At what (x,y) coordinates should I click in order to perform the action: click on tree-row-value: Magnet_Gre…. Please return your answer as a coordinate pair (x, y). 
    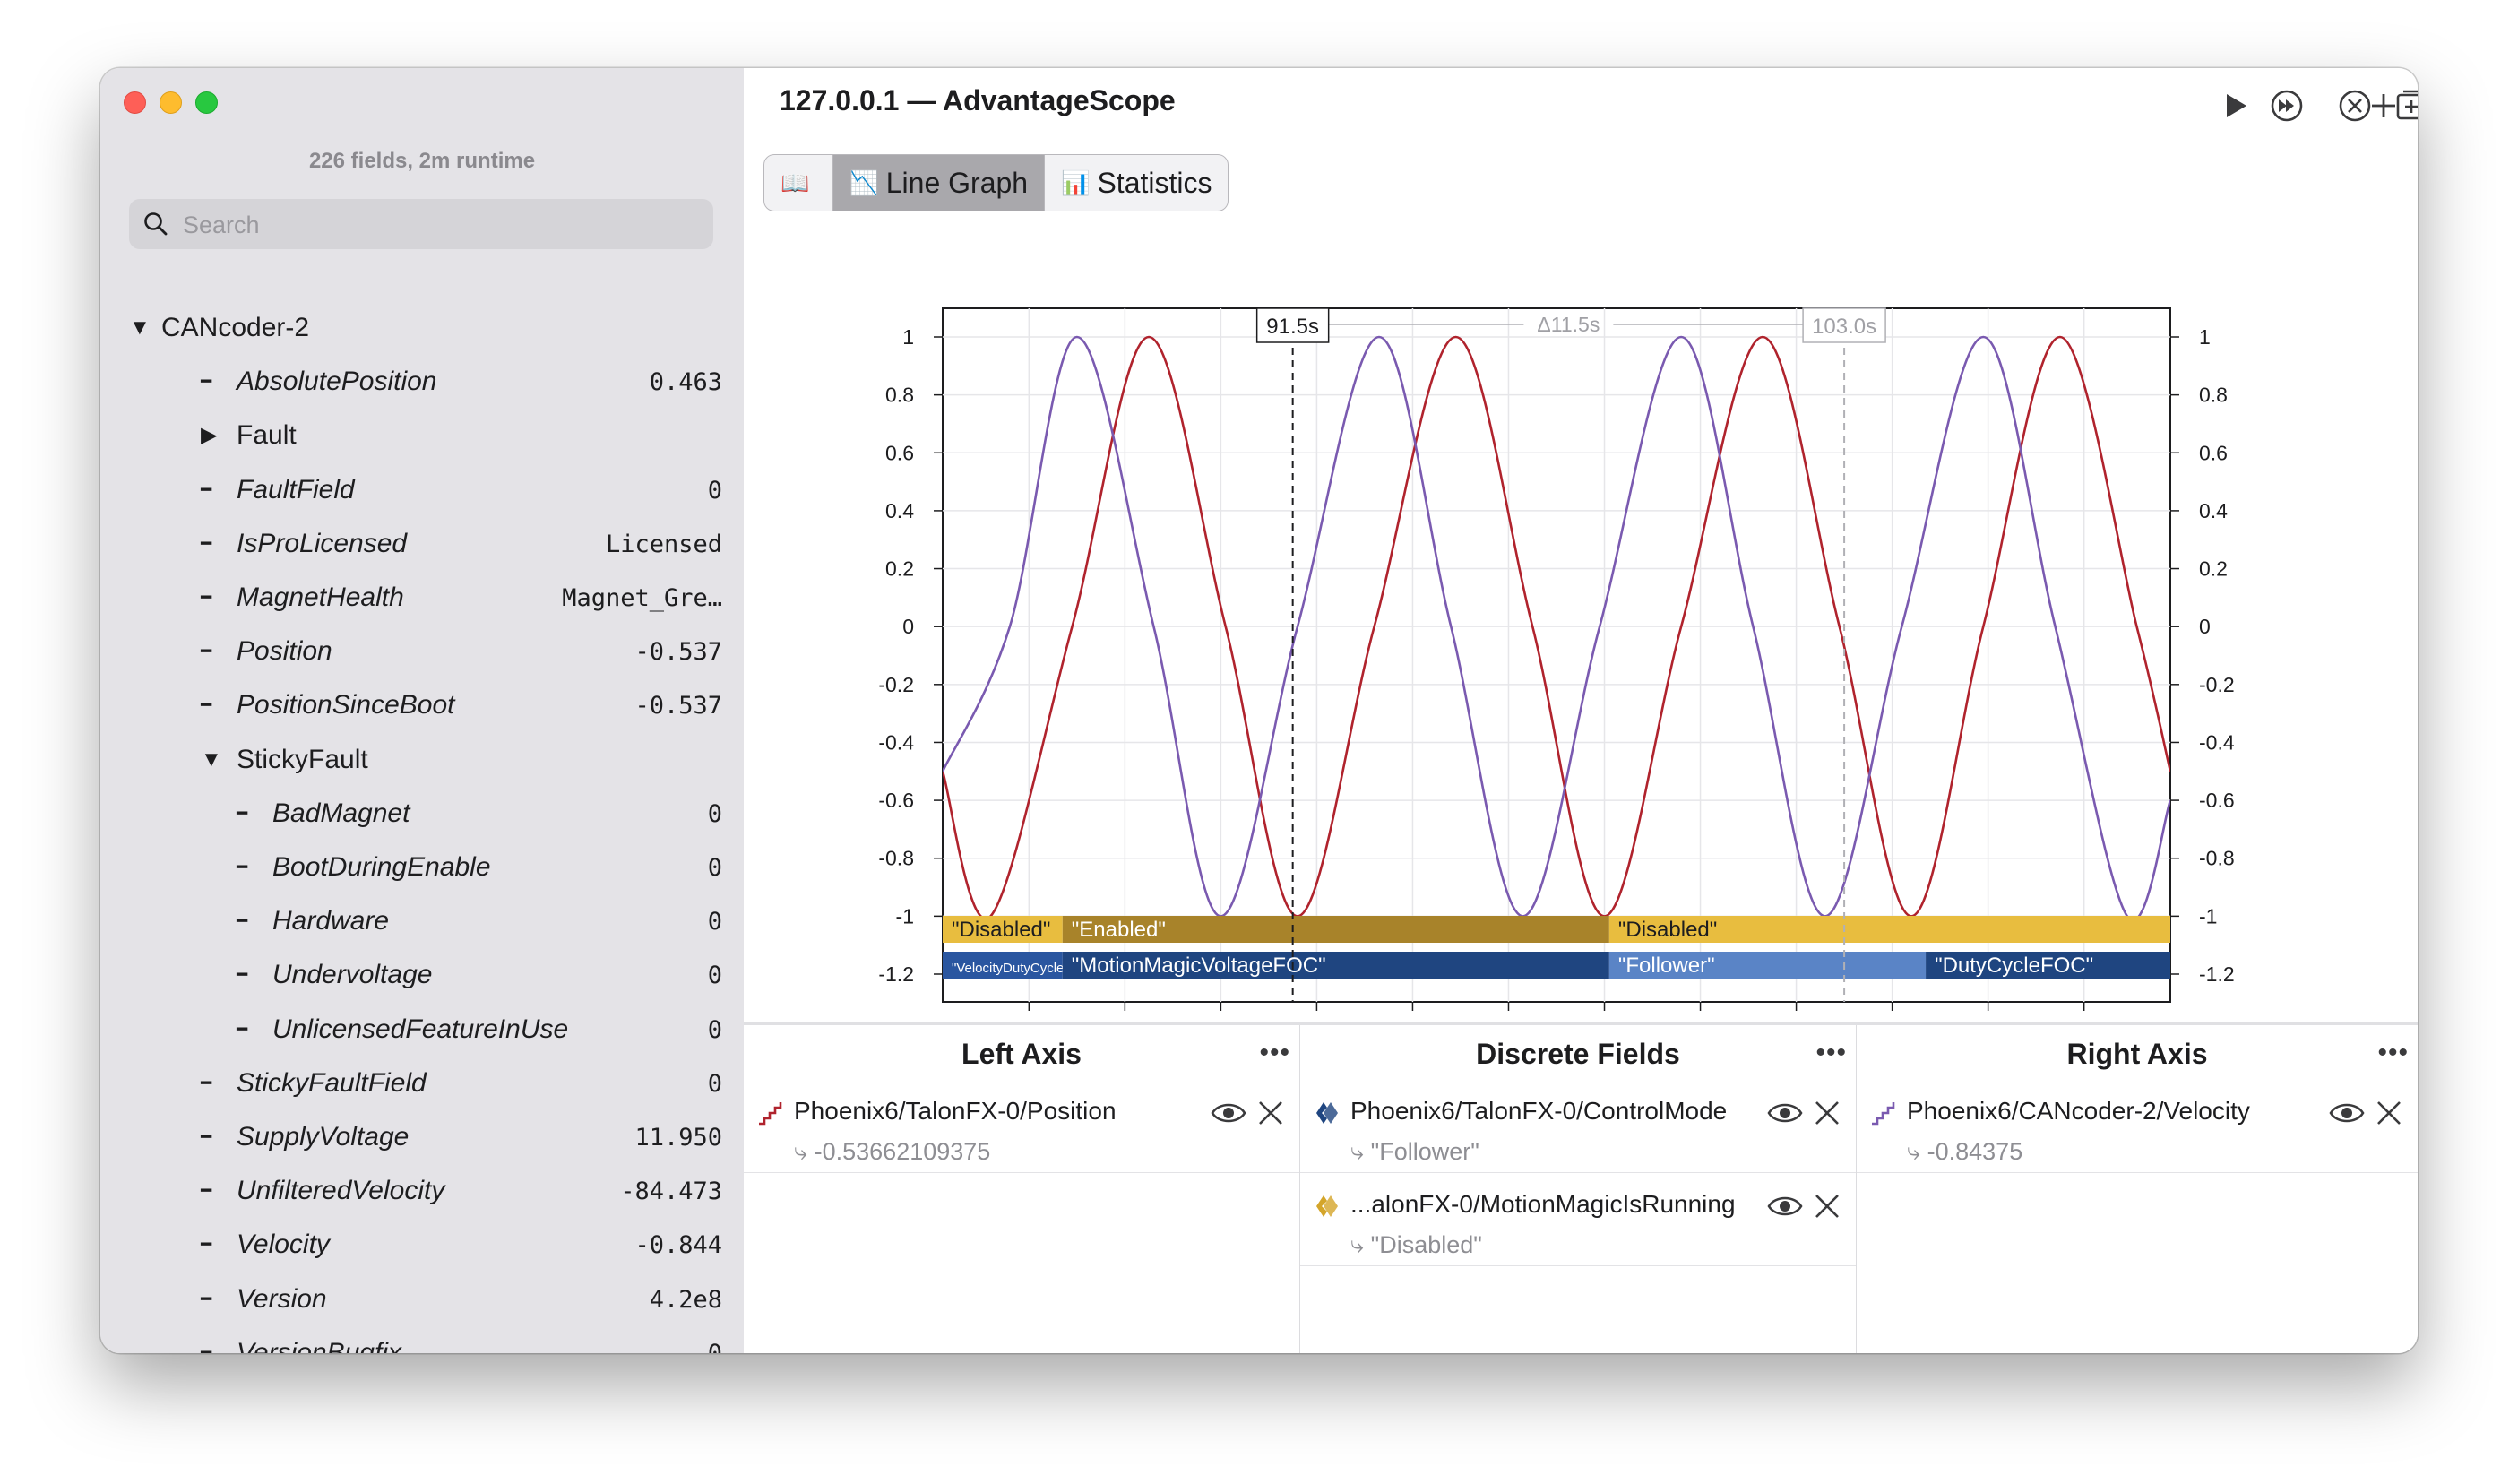
    Looking at the image, I should click on (642, 598).